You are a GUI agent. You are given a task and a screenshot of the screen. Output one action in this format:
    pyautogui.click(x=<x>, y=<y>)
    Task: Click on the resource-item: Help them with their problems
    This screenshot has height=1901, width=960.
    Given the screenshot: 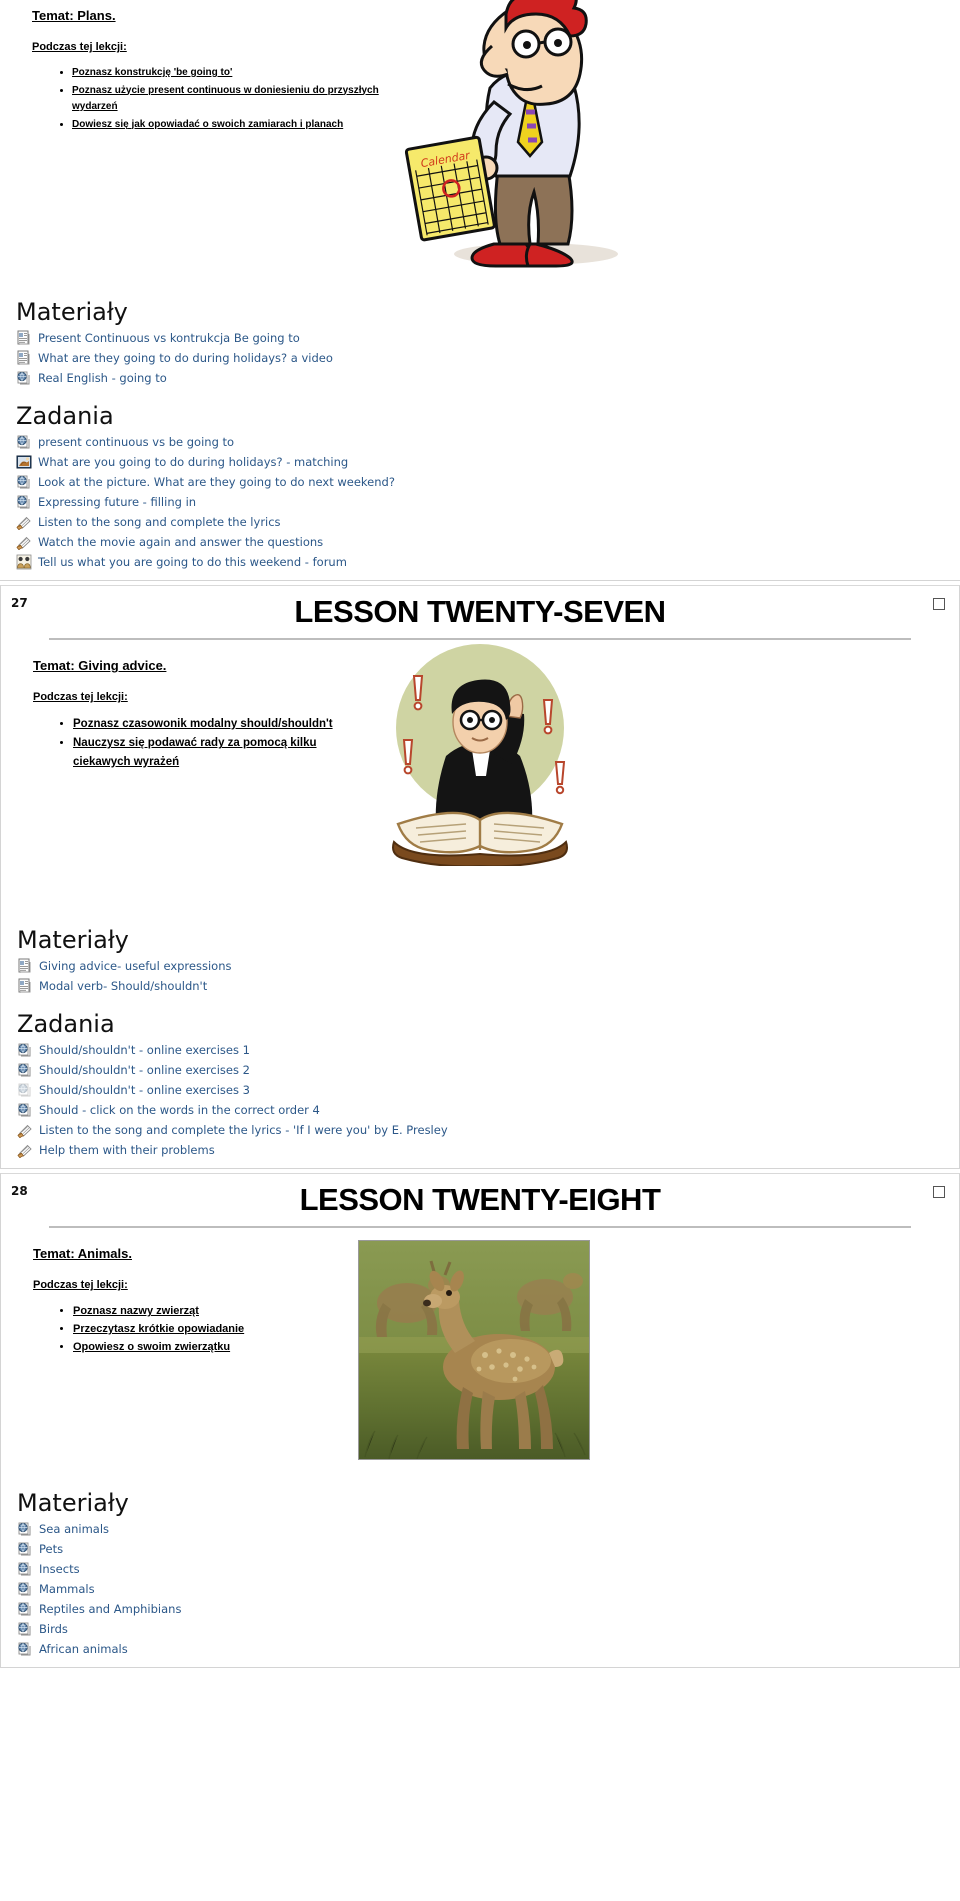 What is the action you would take?
    pyautogui.click(x=481, y=1150)
    